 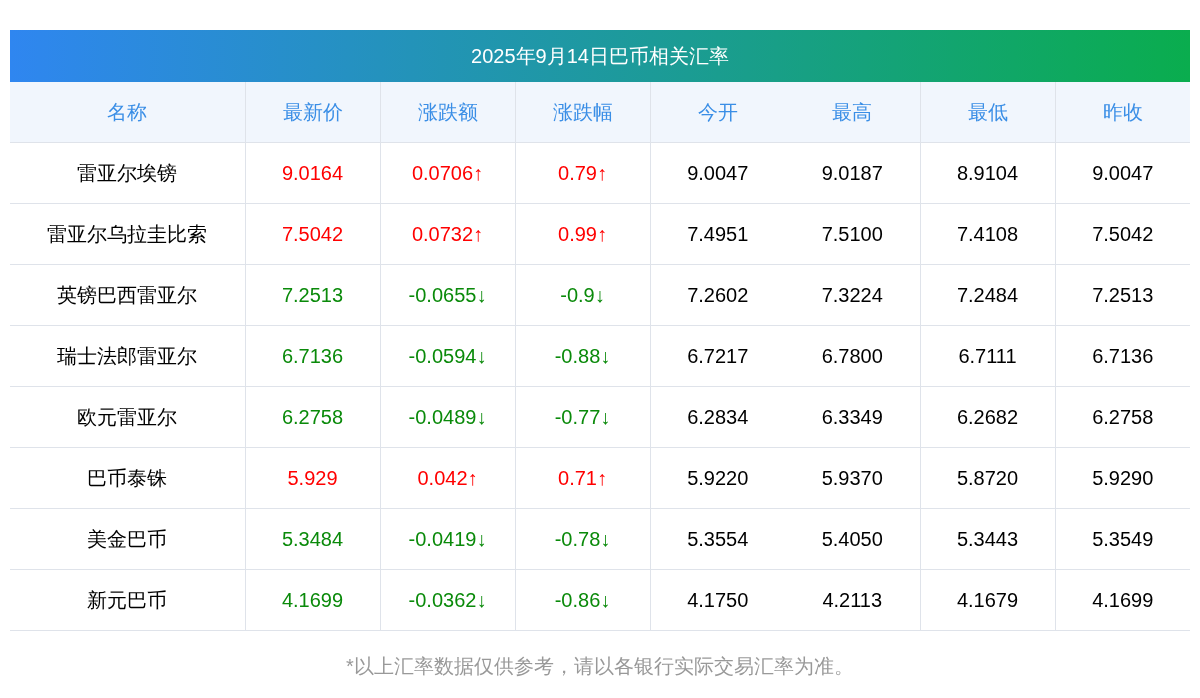 I want to click on table-cell: 7.4951, so click(x=717, y=233).